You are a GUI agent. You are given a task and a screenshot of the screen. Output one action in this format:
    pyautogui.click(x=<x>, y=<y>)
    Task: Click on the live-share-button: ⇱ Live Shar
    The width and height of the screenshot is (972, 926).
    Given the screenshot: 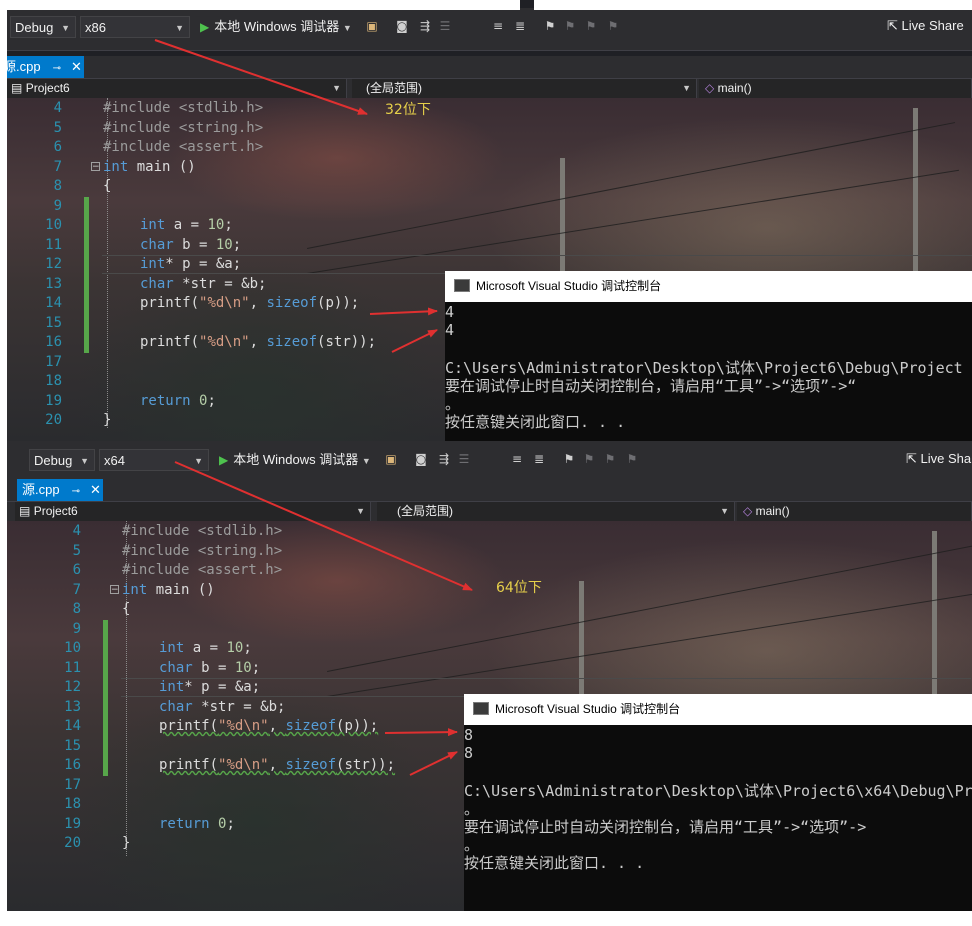 What is the action you would take?
    pyautogui.click(x=939, y=459)
    